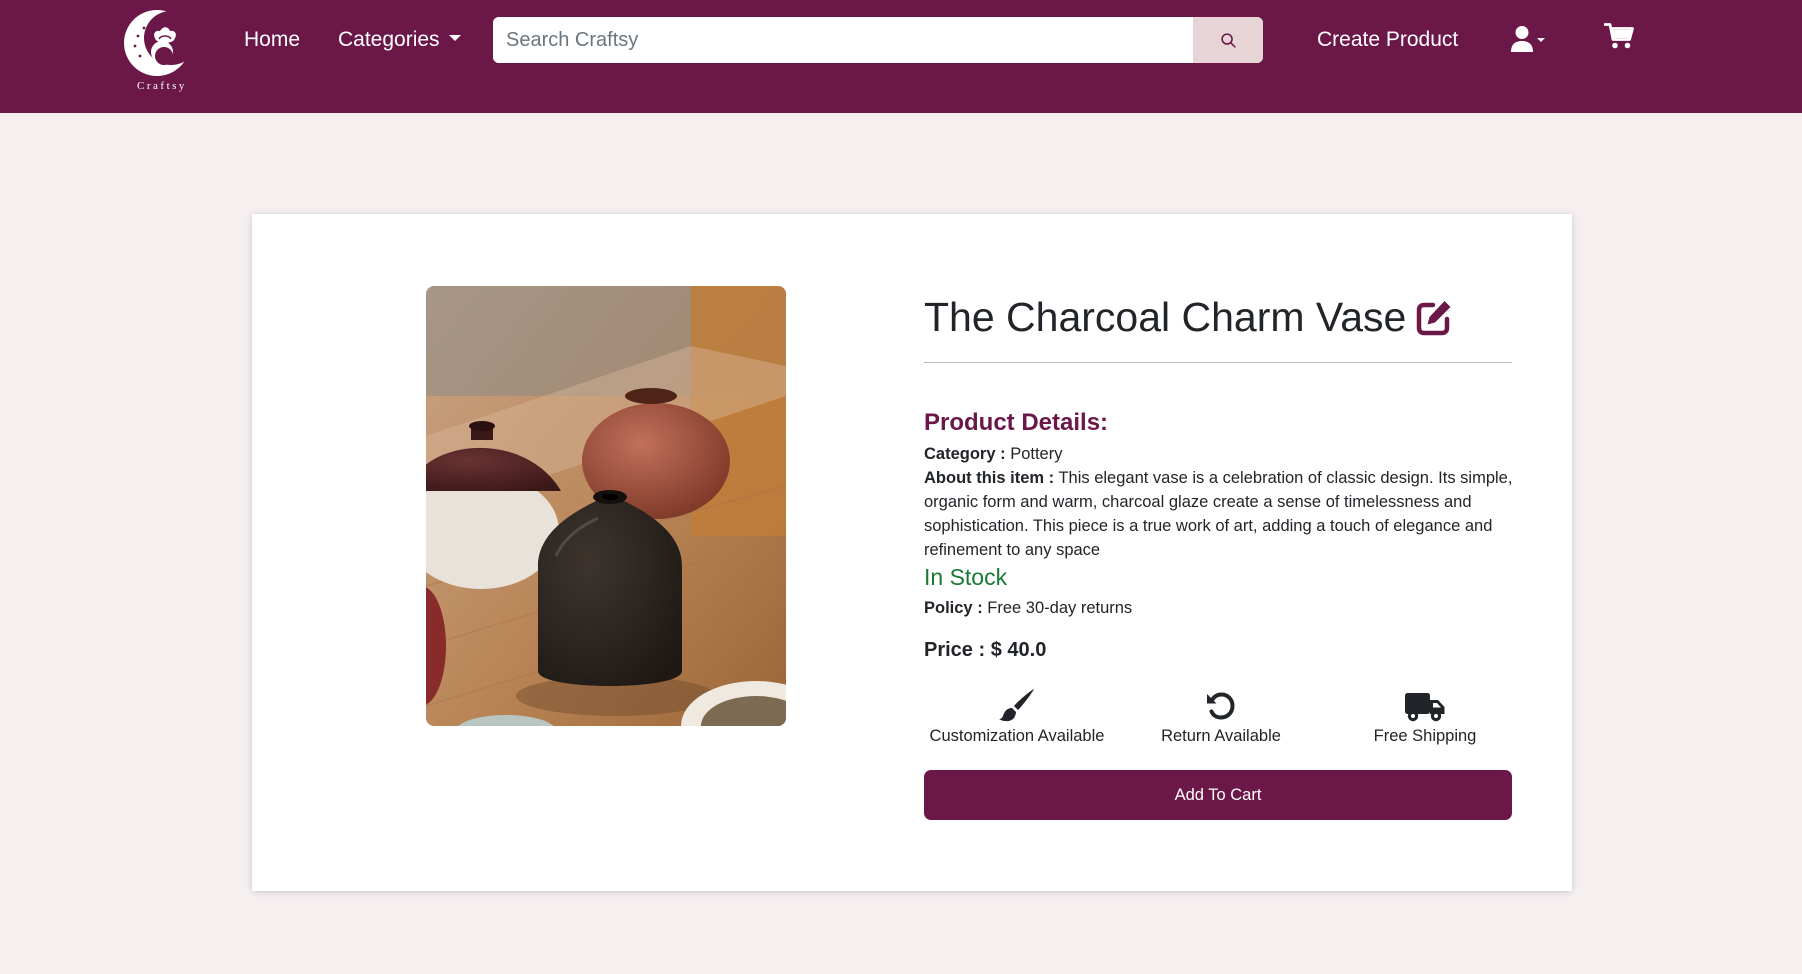  I want to click on product-image, so click(606, 506).